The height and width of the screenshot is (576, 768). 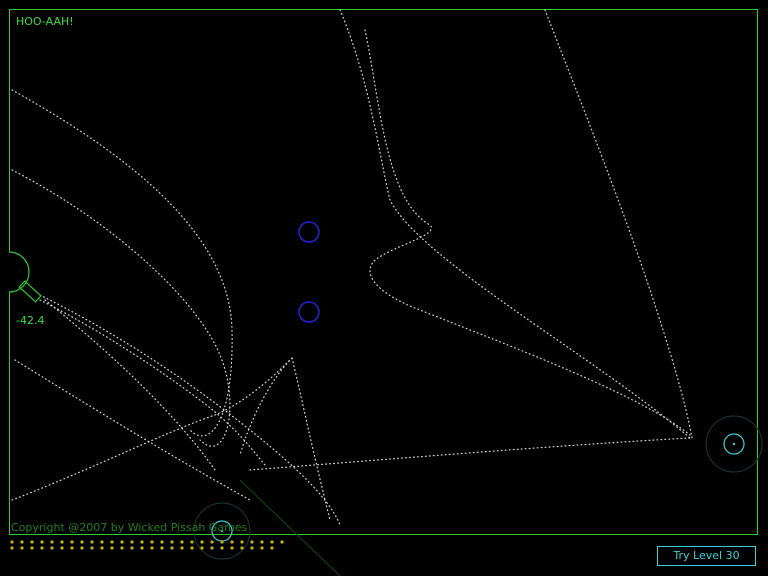 What do you see at coordinates (147, 545) in the screenshot?
I see `ammo-counter` at bounding box center [147, 545].